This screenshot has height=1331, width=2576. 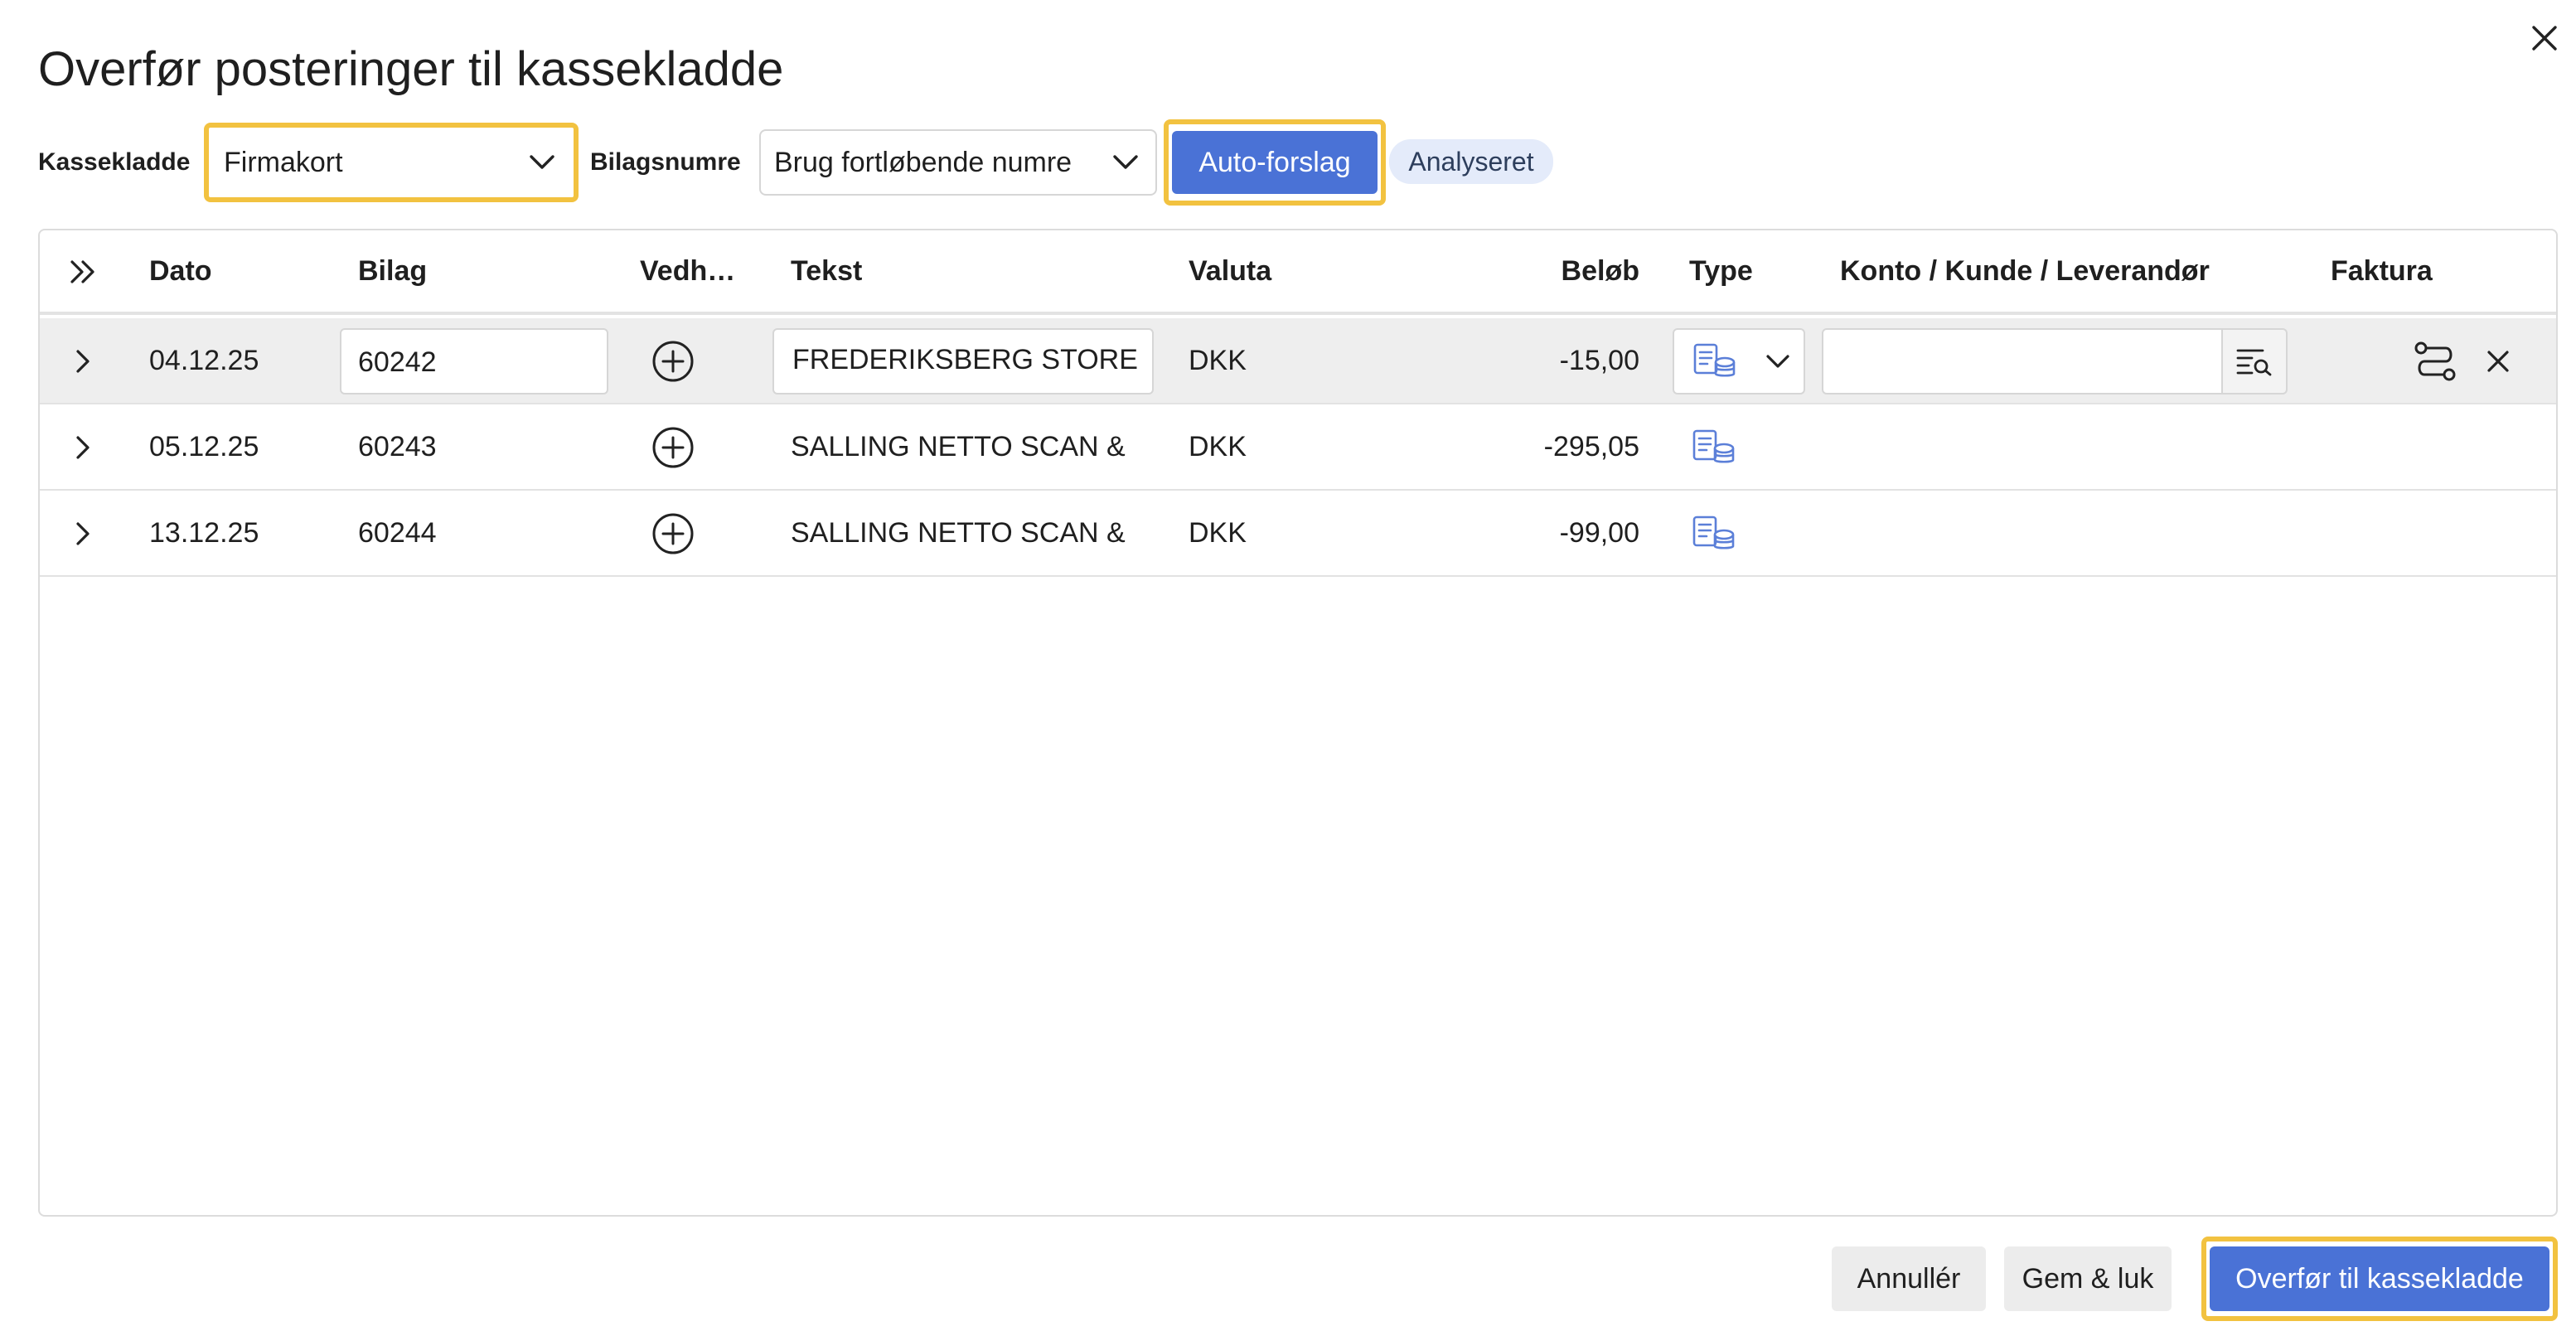 I want to click on cancel-button: Annullér, so click(x=1909, y=1278).